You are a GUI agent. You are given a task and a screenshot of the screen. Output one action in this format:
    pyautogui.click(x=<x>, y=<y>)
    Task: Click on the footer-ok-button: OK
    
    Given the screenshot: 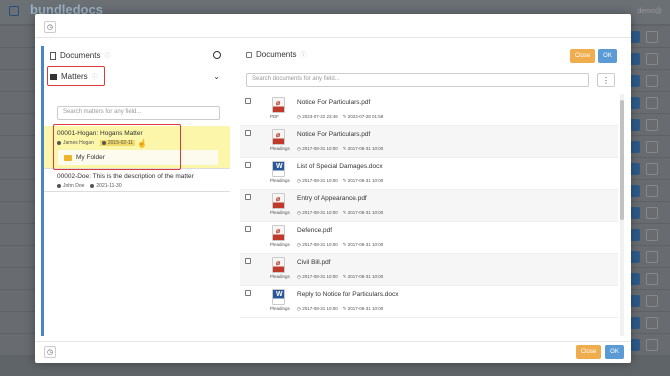 What is the action you would take?
    pyautogui.click(x=614, y=352)
    